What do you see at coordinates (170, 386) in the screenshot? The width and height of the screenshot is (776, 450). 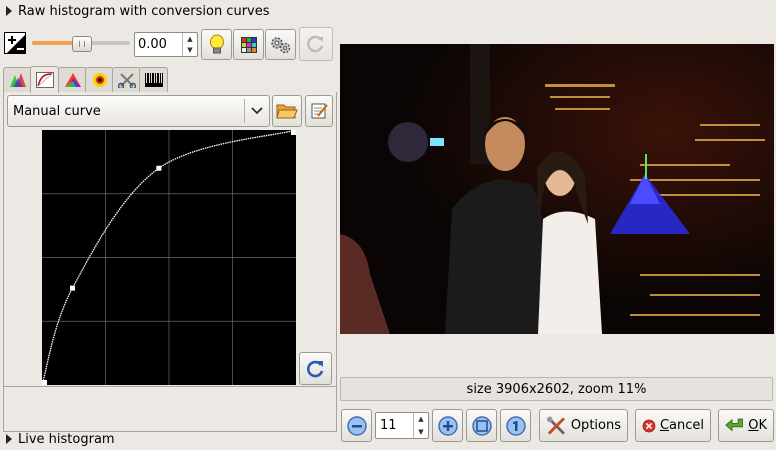 I see `curve-divider` at bounding box center [170, 386].